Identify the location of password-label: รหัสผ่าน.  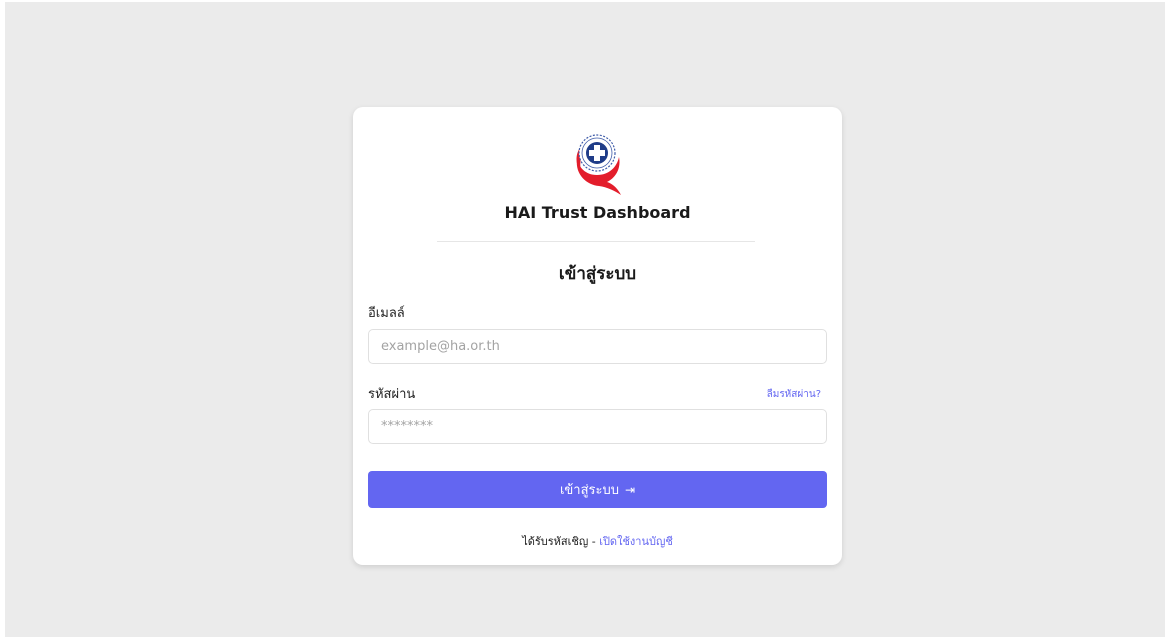
(392, 394).